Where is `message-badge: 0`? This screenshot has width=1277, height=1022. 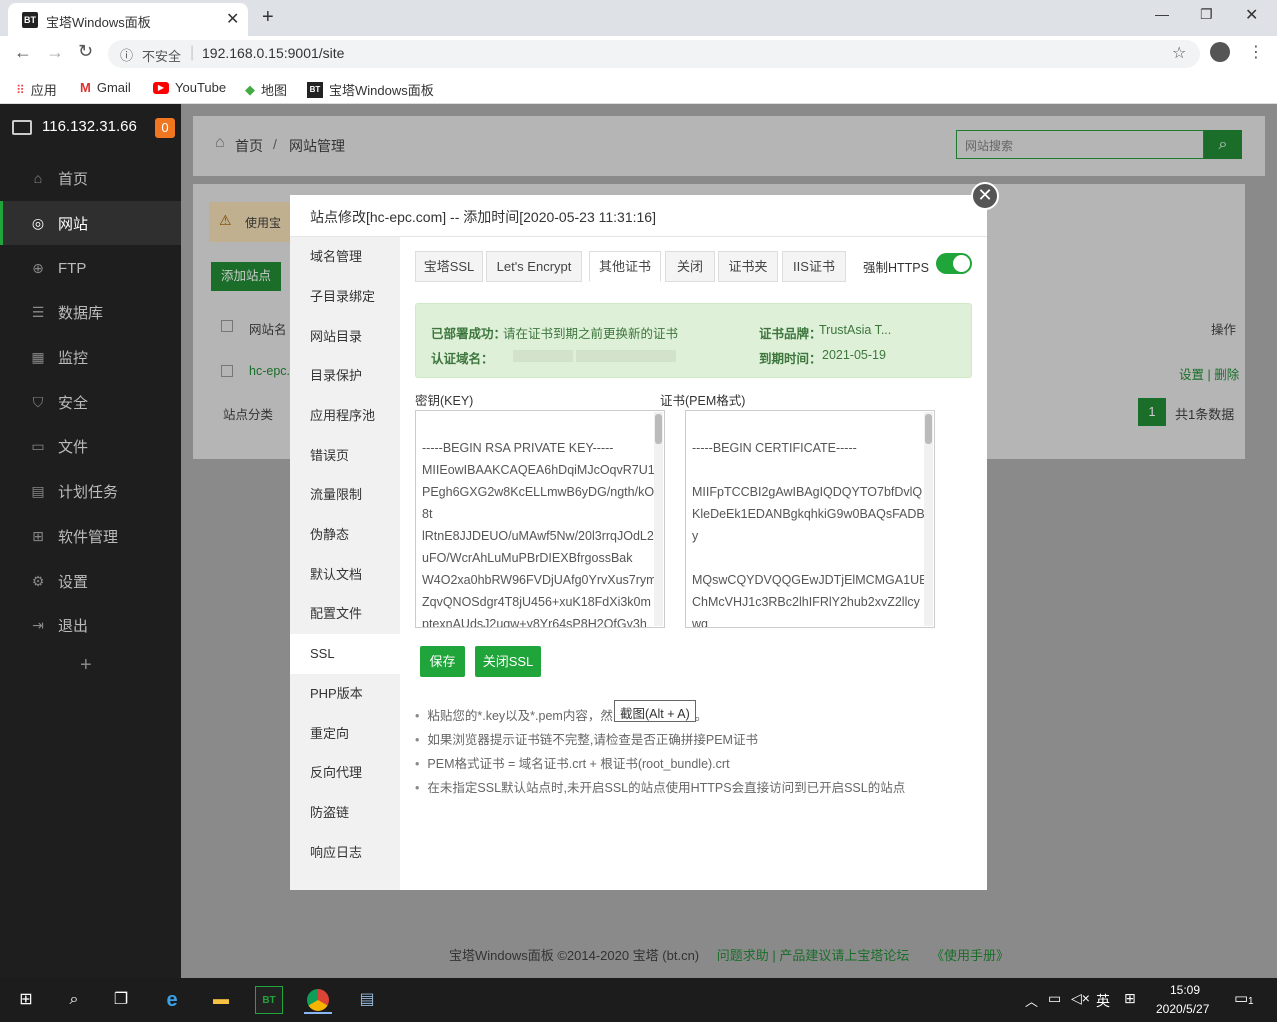 message-badge: 0 is located at coordinates (165, 128).